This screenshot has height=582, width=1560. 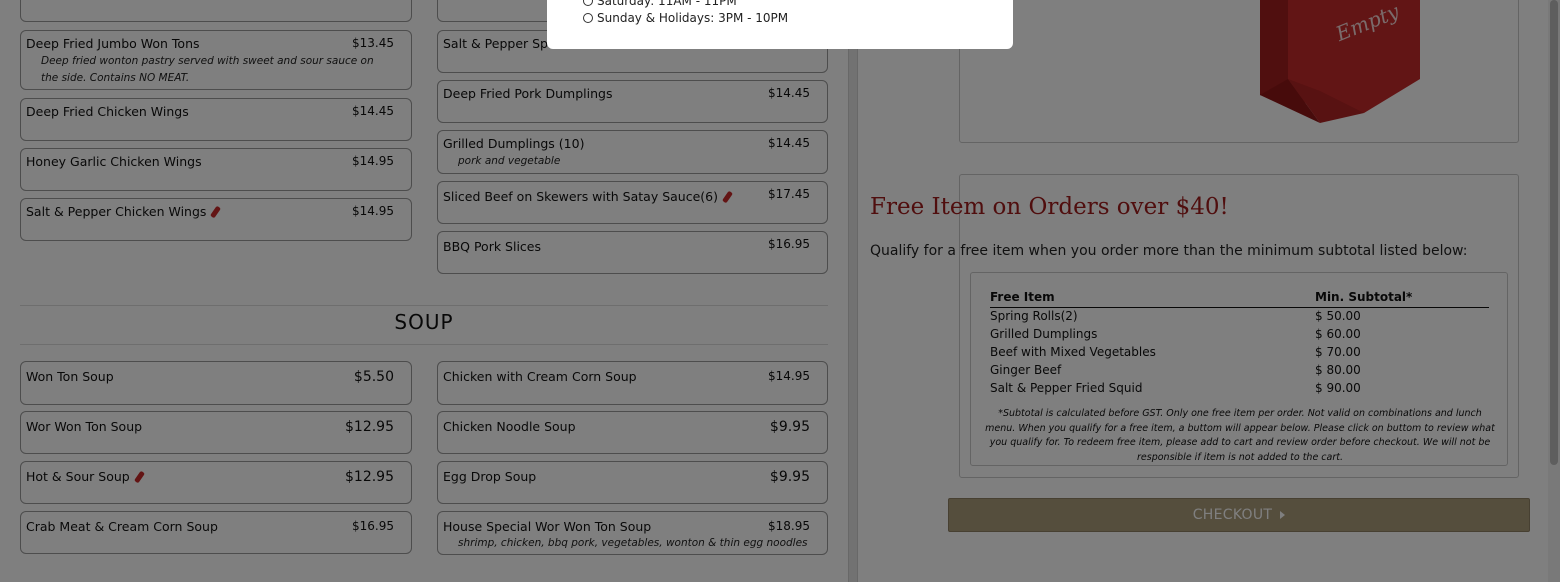 I want to click on page-scrollbar, so click(x=1554, y=291).